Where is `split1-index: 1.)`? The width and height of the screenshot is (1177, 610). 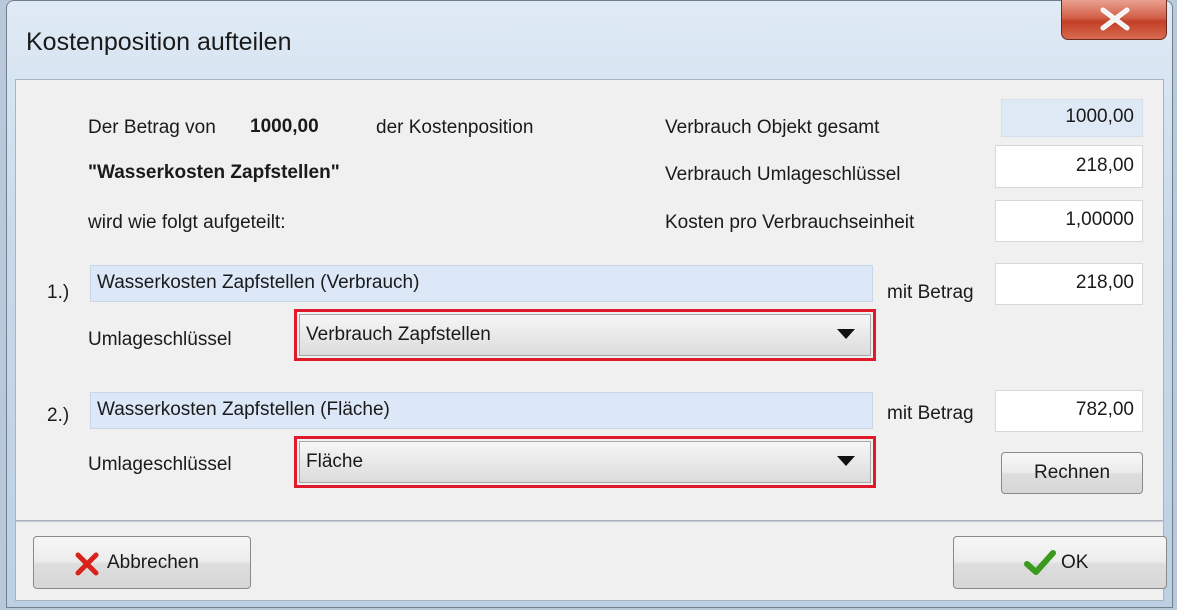 split1-index: 1.) is located at coordinates (58, 292).